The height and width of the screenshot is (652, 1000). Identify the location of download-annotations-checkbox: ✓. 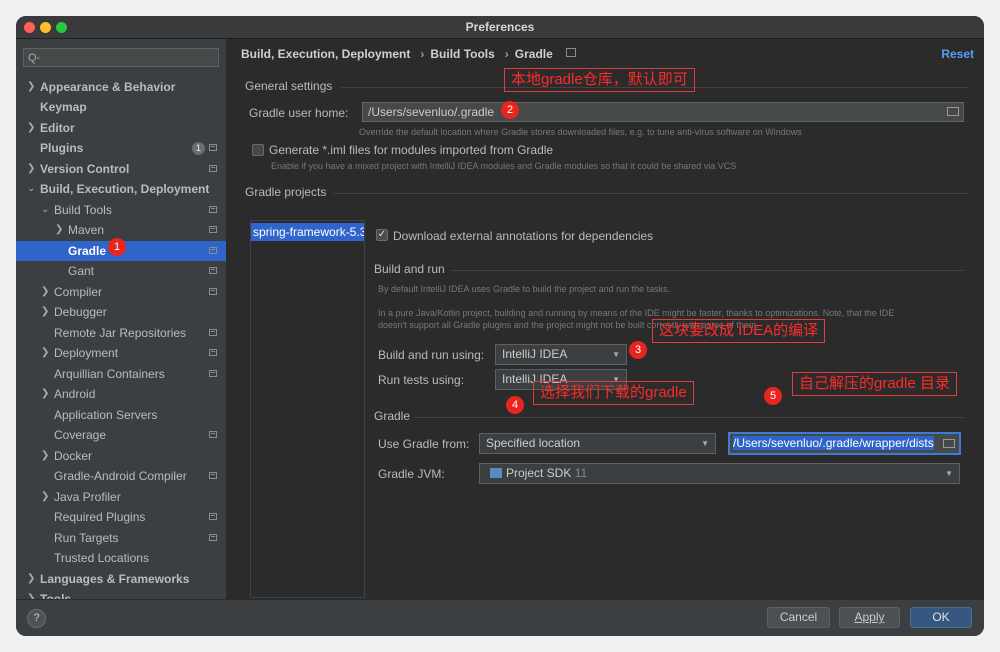
(382, 235).